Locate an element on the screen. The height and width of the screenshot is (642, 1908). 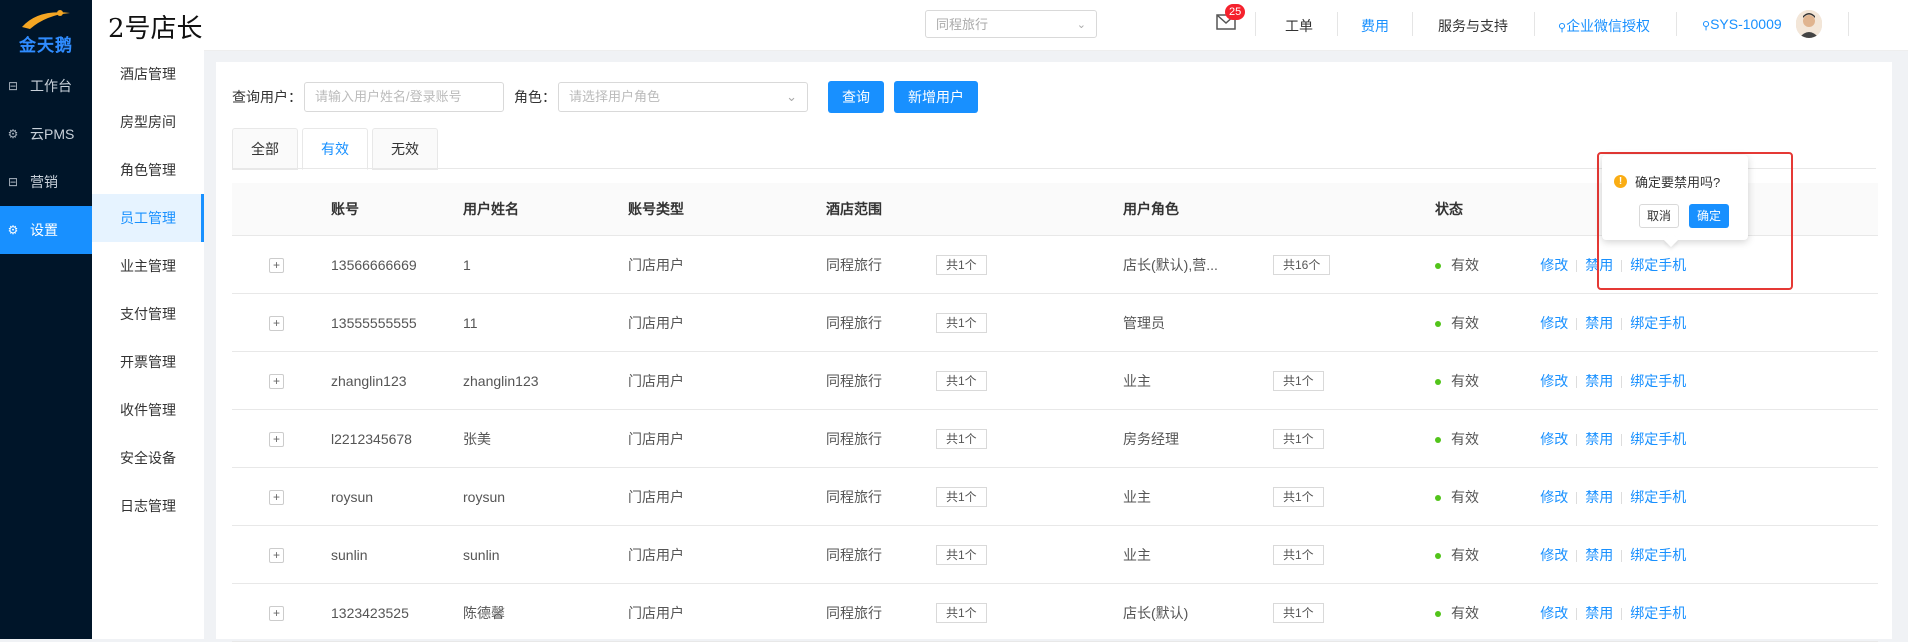
nav-item-workbench: ⊟ 工作台 is located at coordinates (46, 86).